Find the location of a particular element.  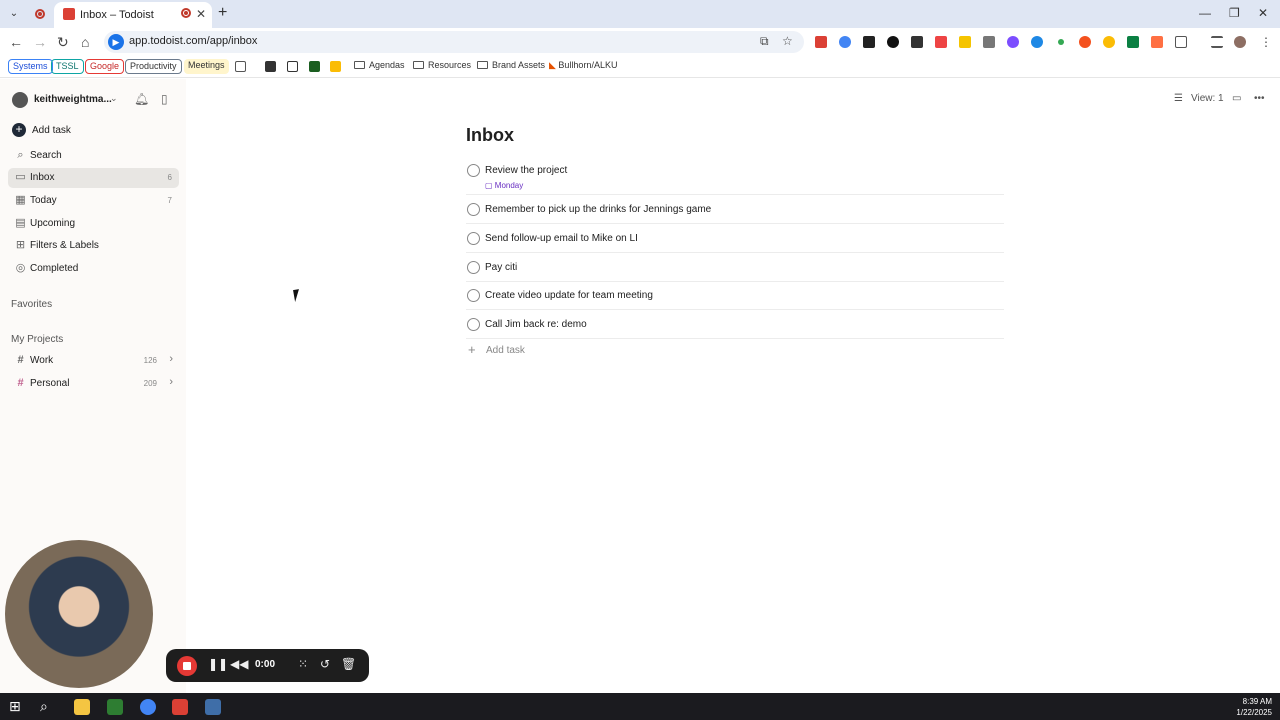

trash-icon: 🗑︎ is located at coordinates (348, 664).